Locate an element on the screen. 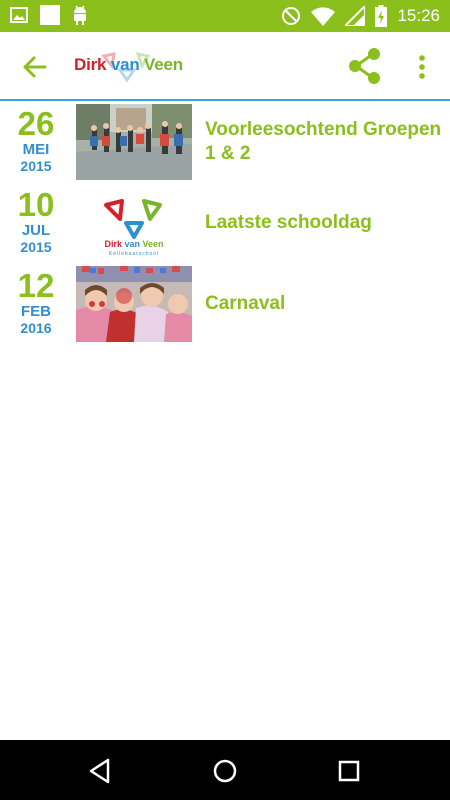 This screenshot has height=800, width=450. system-navigation-bar is located at coordinates (225, 770).